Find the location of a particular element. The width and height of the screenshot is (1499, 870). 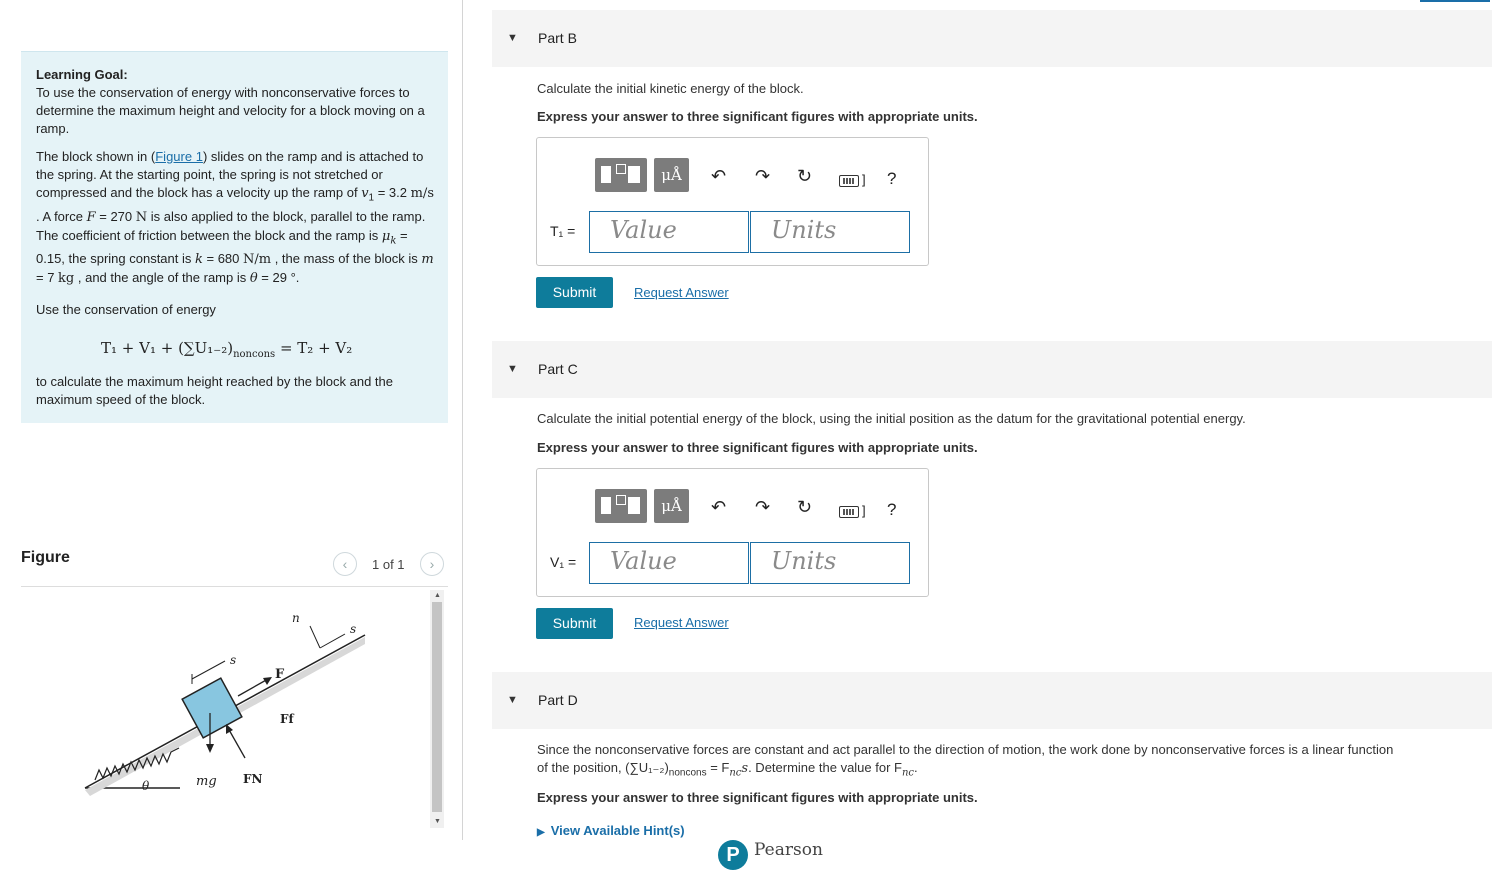

normal-arrowhead is located at coordinates (229, 729).